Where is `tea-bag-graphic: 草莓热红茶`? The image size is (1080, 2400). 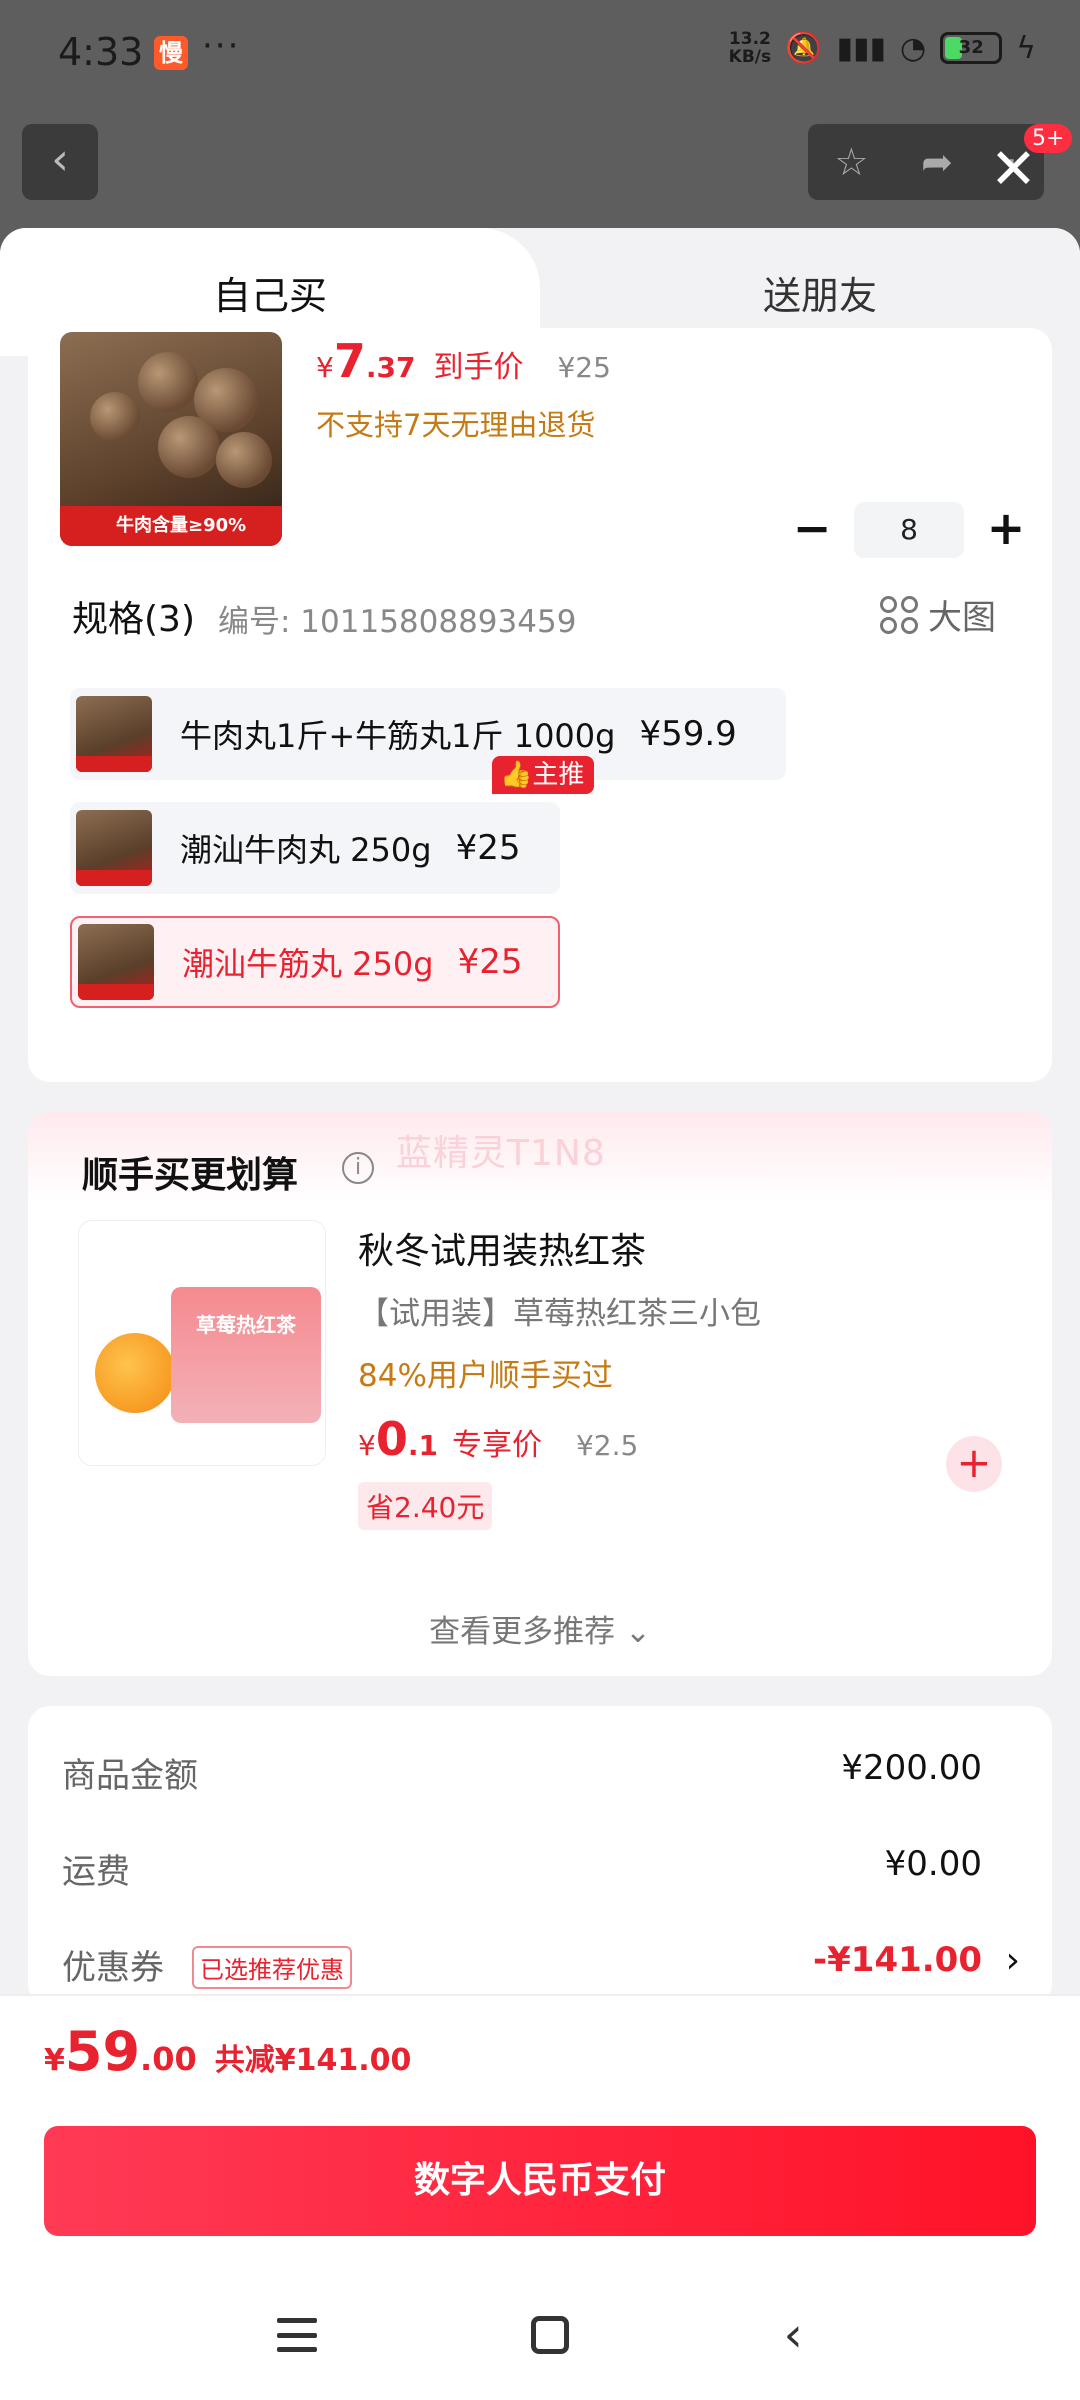
tea-bag-graphic: 草莓热红茶 is located at coordinates (246, 1355).